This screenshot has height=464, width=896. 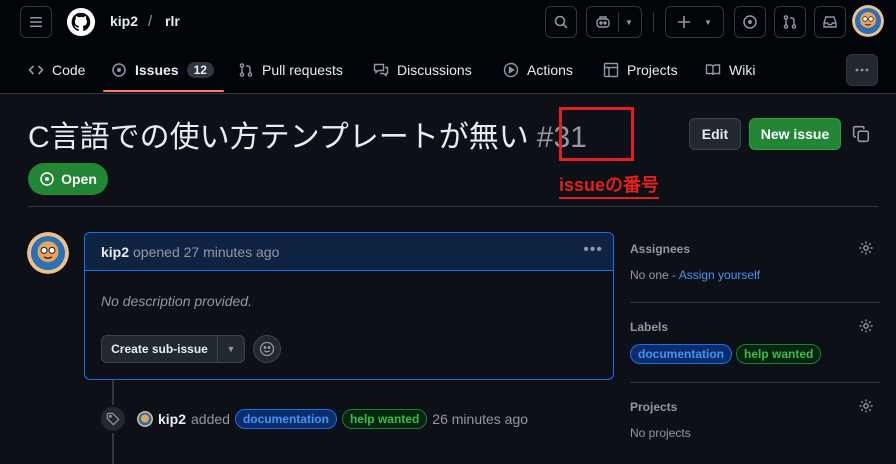 I want to click on add-reaction-button, so click(x=267, y=349).